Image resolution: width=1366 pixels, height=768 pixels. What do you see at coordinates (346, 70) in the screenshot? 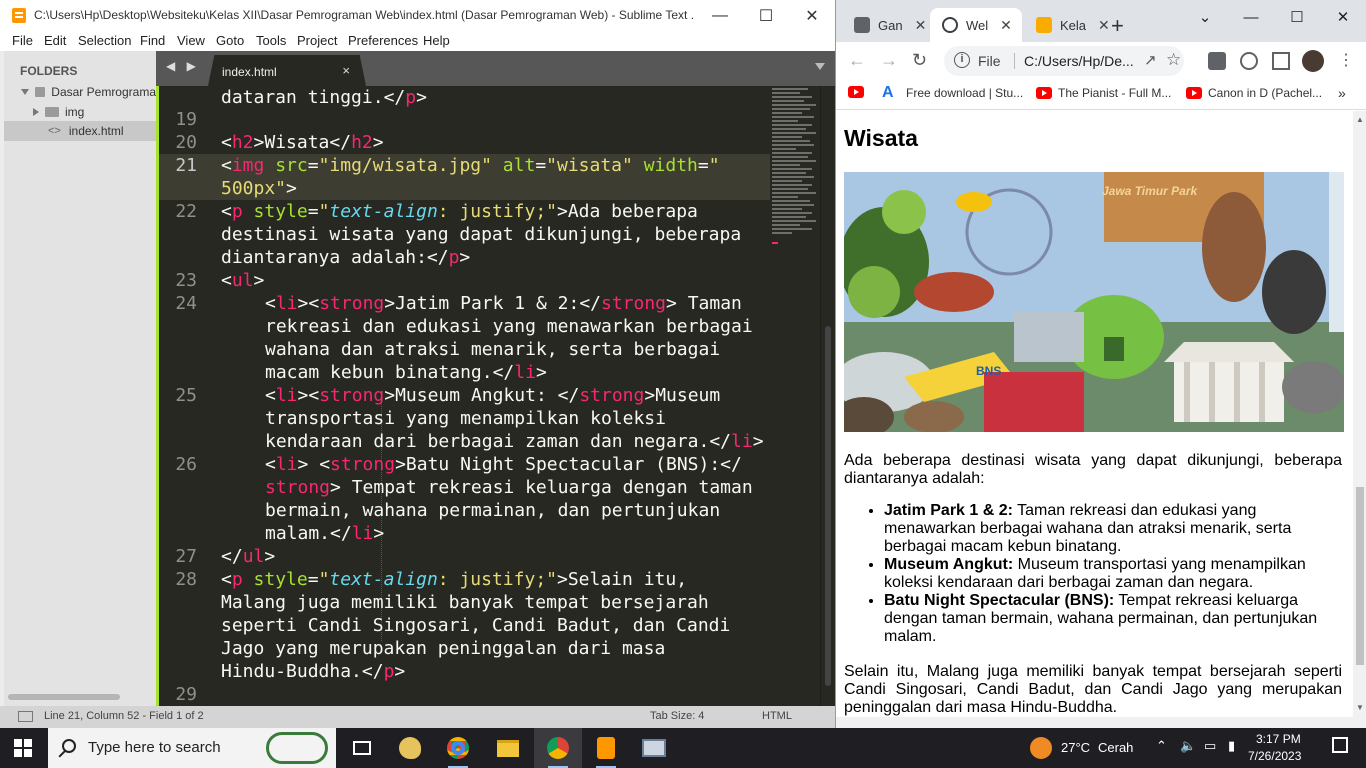
I see `tab-close-icon: ×` at bounding box center [346, 70].